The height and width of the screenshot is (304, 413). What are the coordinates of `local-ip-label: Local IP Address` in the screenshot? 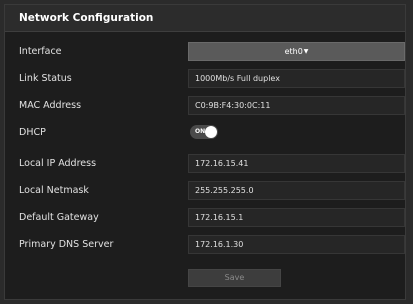 It's located at (58, 163).